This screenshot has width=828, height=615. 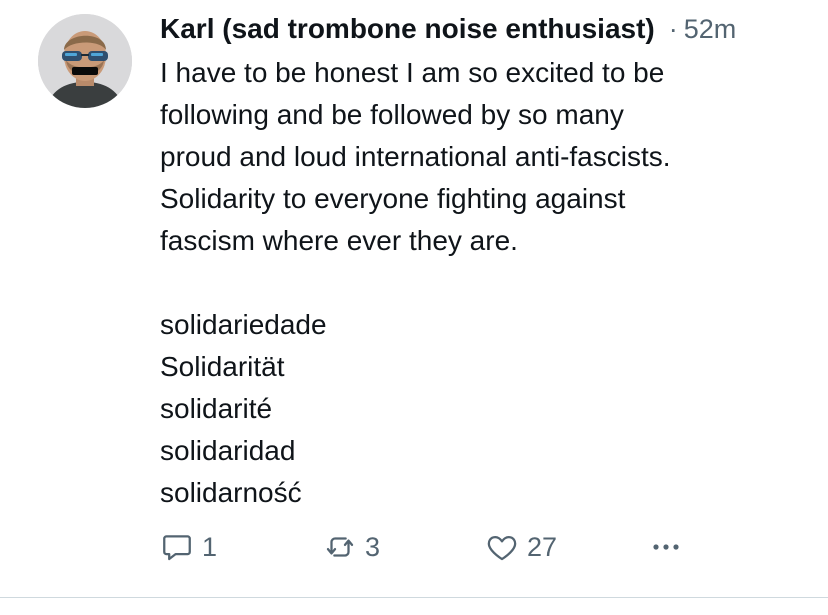 I want to click on avatar-image, so click(x=85, y=61).